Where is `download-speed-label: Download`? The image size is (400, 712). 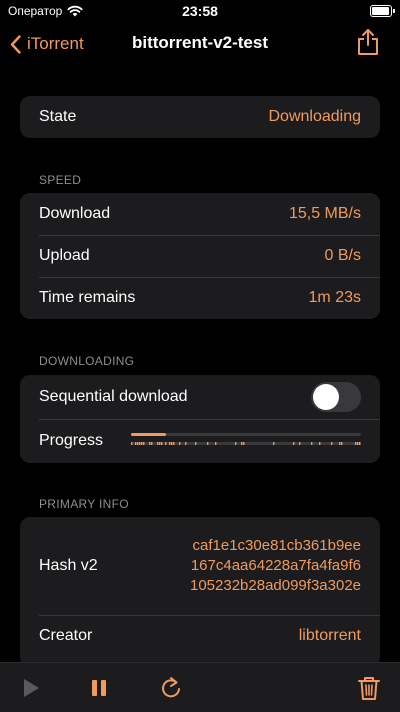 download-speed-label: Download is located at coordinates (75, 213).